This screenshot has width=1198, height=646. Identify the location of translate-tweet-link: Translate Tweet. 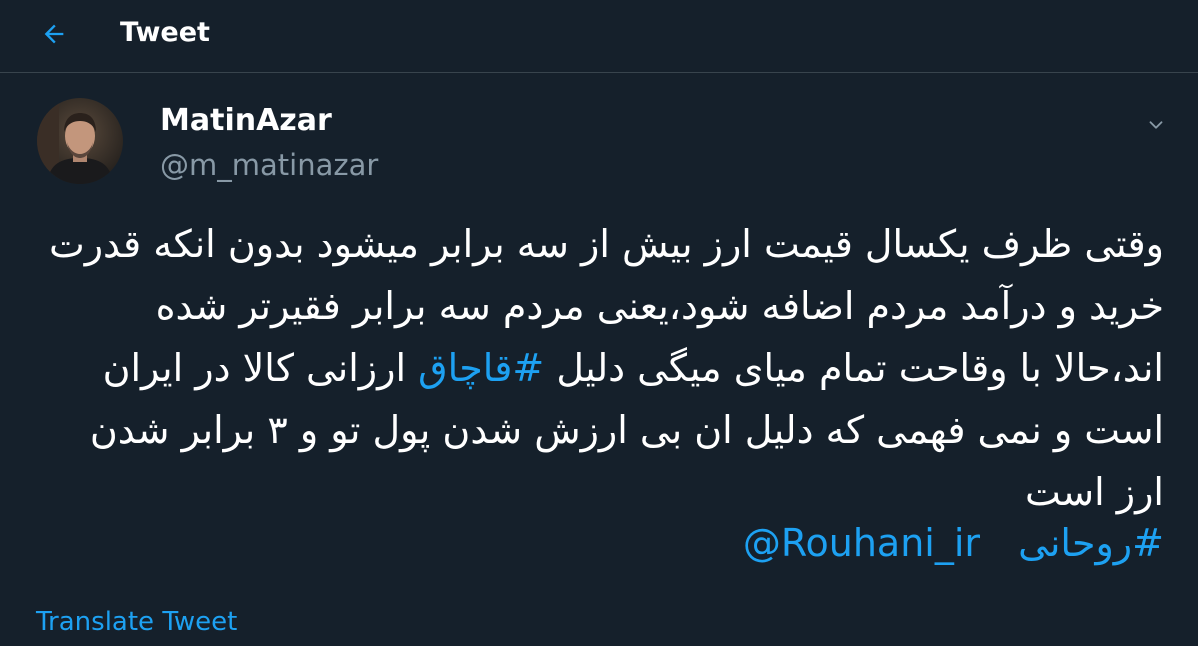
(136, 622).